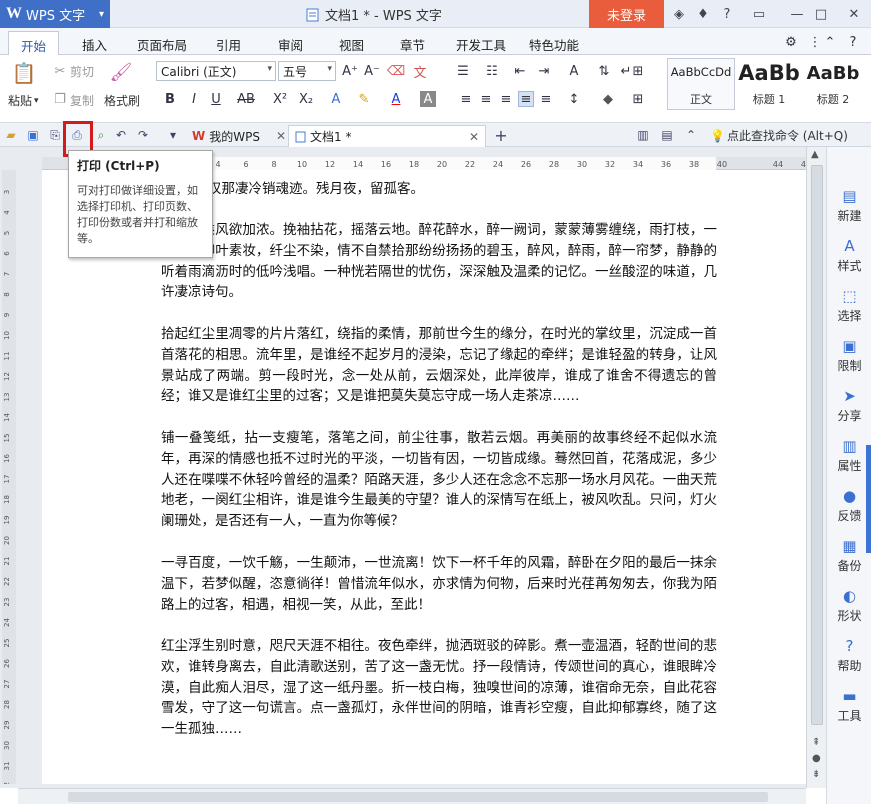 The image size is (871, 804). Describe the element at coordinates (821, 14) in the screenshot. I see `restore-icon: □` at that location.